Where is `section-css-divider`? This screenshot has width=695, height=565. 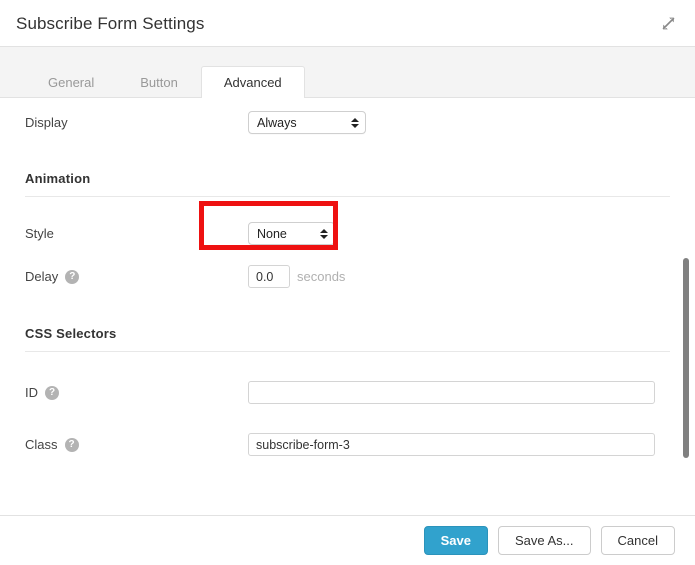 section-css-divider is located at coordinates (347, 351).